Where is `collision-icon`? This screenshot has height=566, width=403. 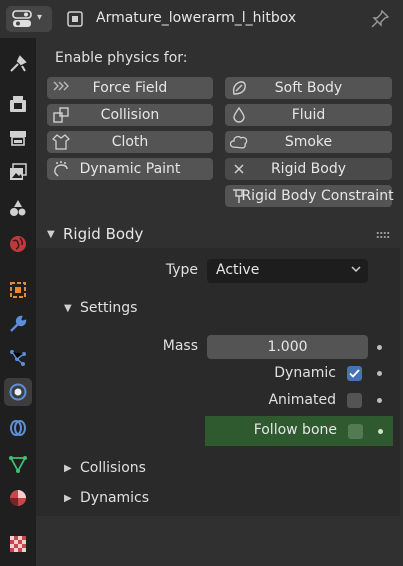 collision-icon is located at coordinates (61, 115).